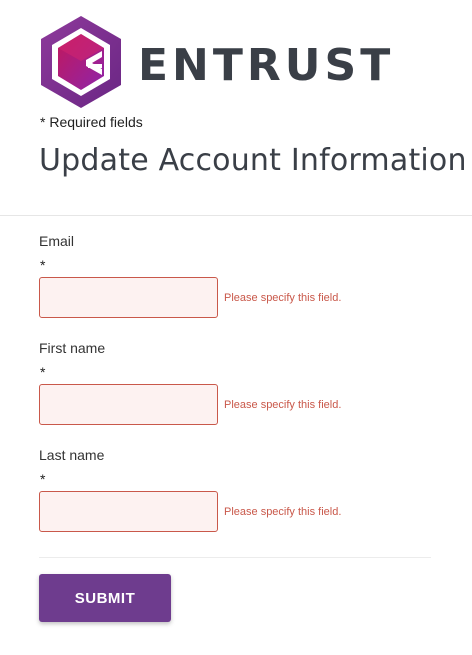 The image size is (472, 655). What do you see at coordinates (105, 598) in the screenshot?
I see `submit-button: SUBMIT` at bounding box center [105, 598].